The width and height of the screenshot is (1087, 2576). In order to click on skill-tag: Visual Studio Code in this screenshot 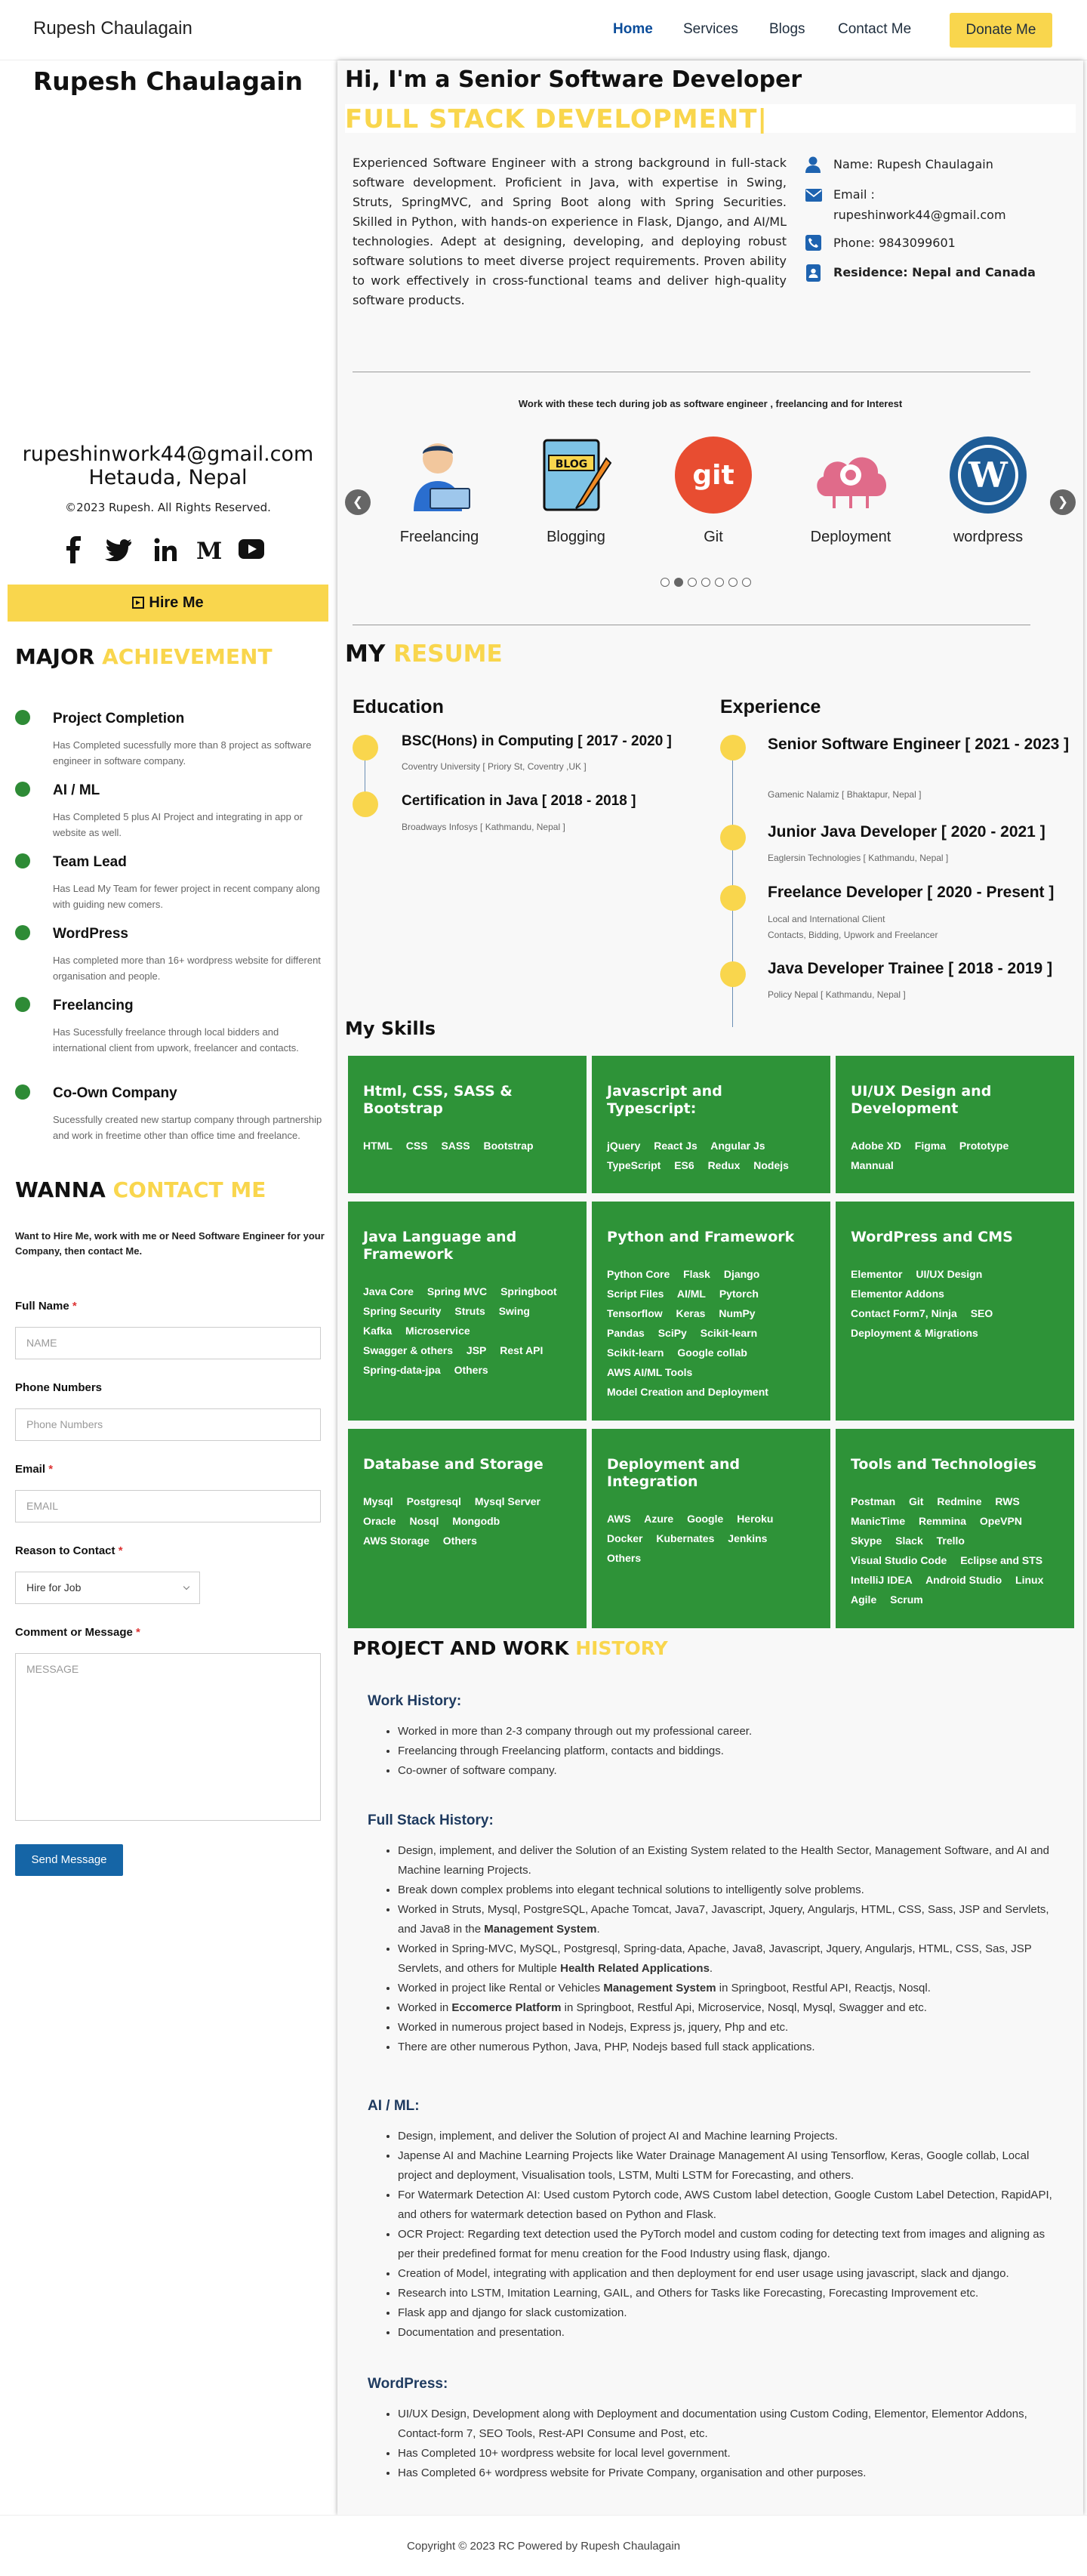, I will do `click(899, 1560)`.